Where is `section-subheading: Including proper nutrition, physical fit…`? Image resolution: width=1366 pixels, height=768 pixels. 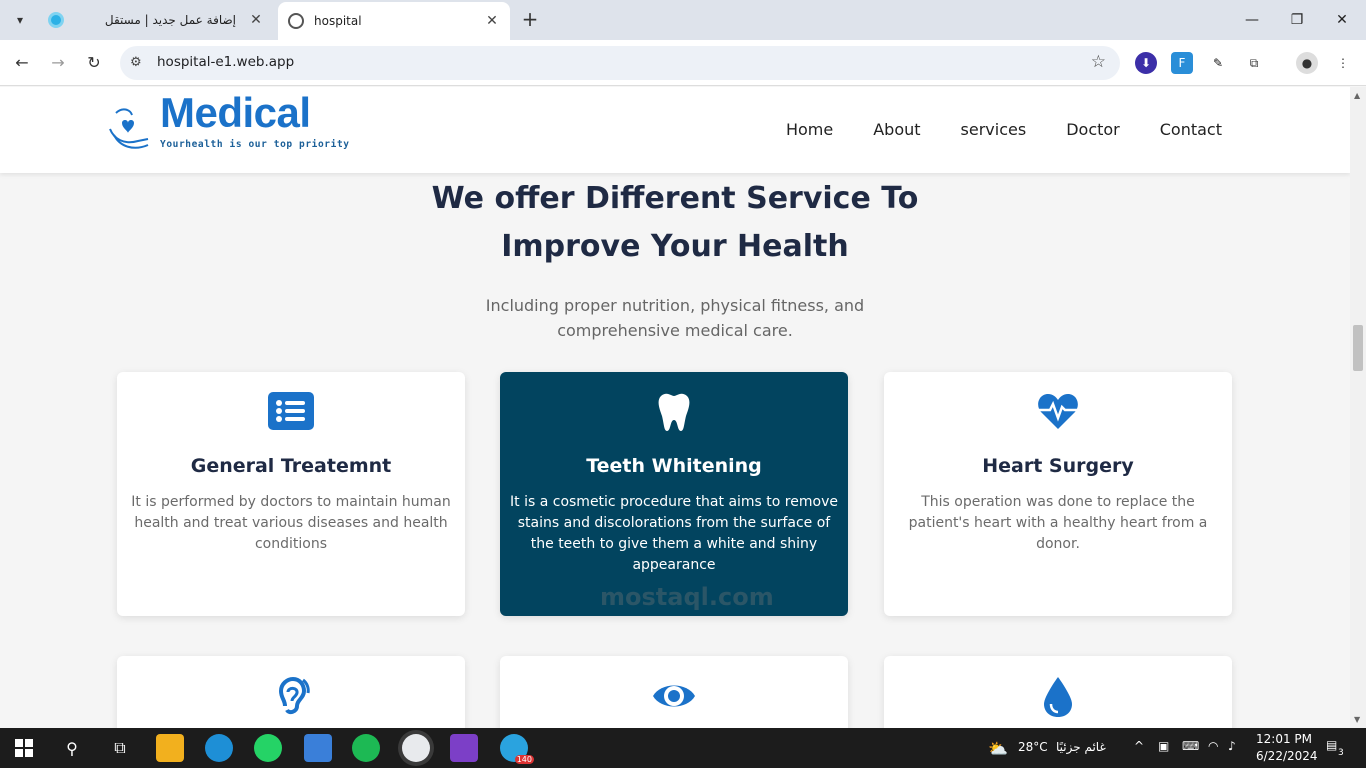 section-subheading: Including proper nutrition, physical fit… is located at coordinates (675, 318).